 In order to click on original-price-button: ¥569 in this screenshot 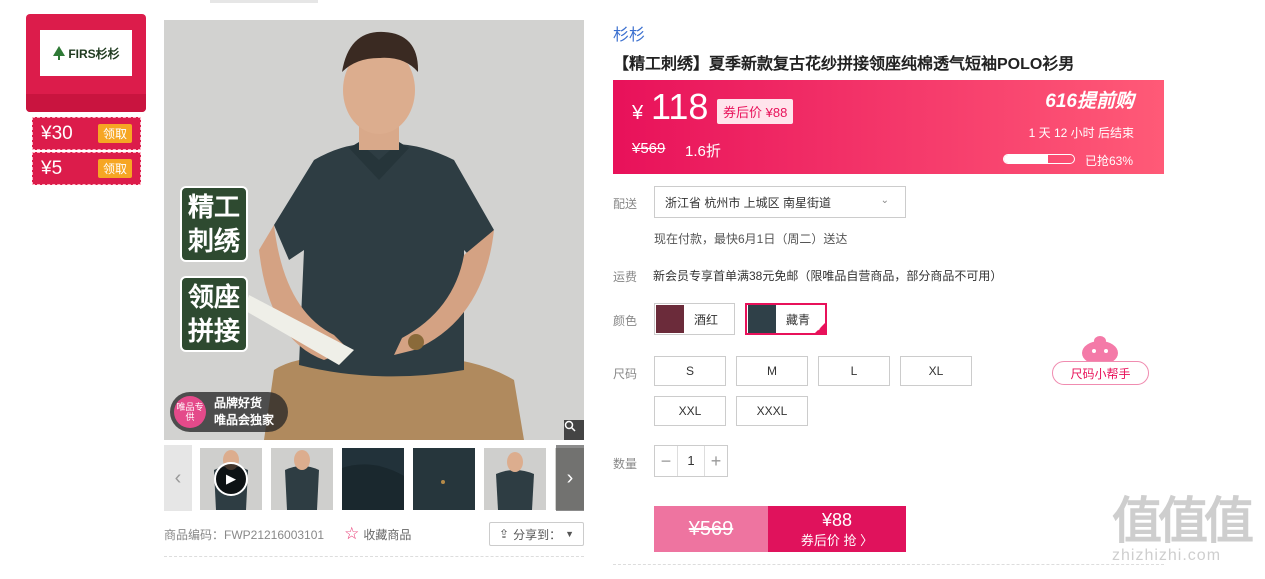, I will do `click(711, 529)`.